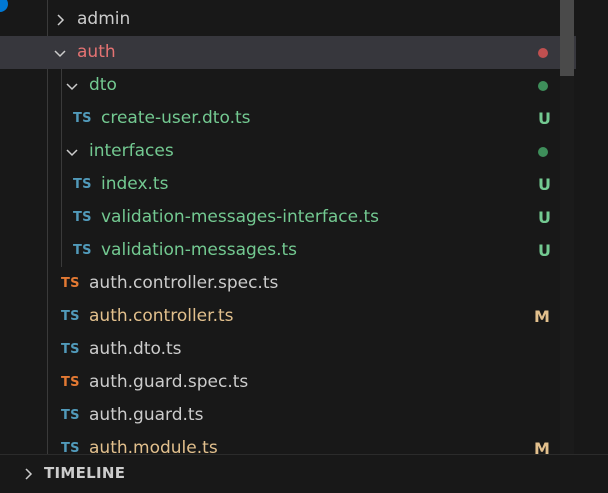  What do you see at coordinates (288, 184) in the screenshot?
I see `tree-item-index: TS index.ts U` at bounding box center [288, 184].